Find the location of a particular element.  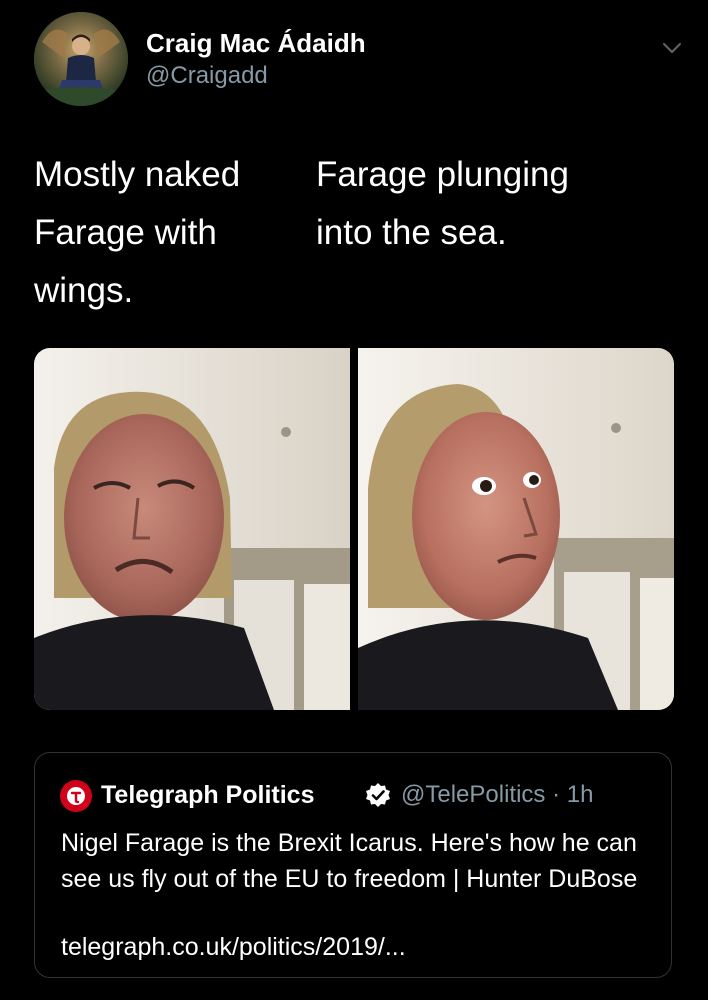

tweet-text-line: Mostly naked is located at coordinates (137, 174).